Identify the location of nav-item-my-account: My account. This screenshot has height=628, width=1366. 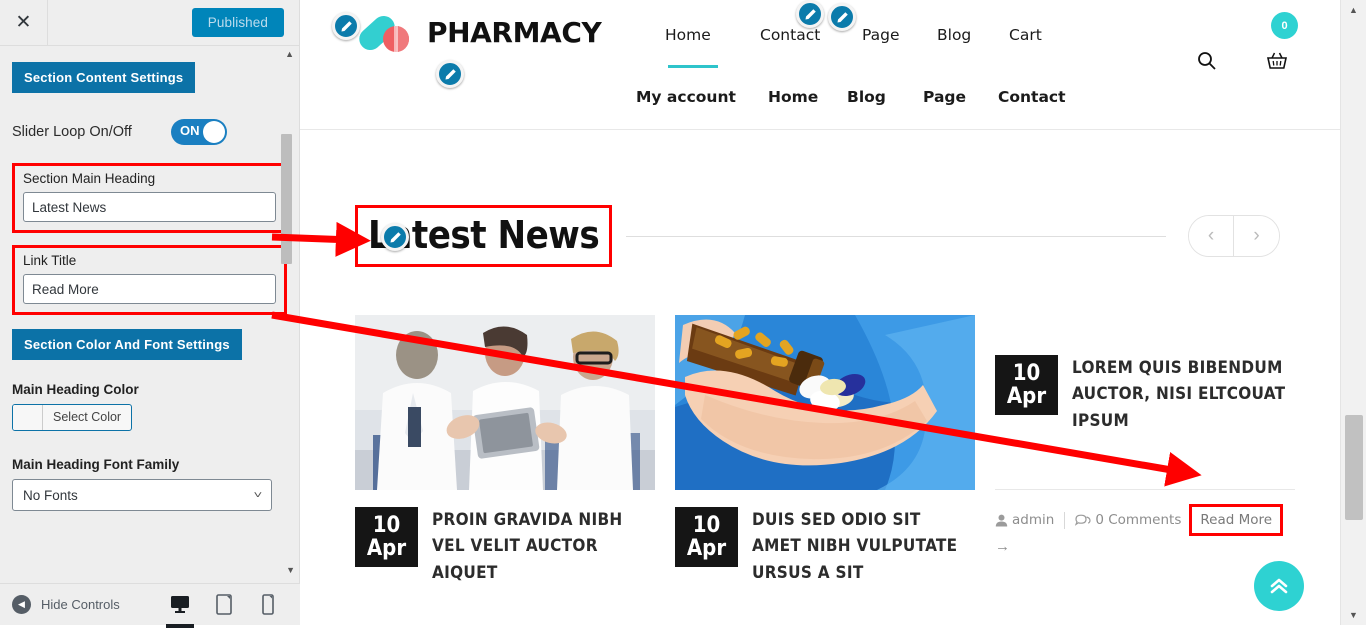
(702, 97).